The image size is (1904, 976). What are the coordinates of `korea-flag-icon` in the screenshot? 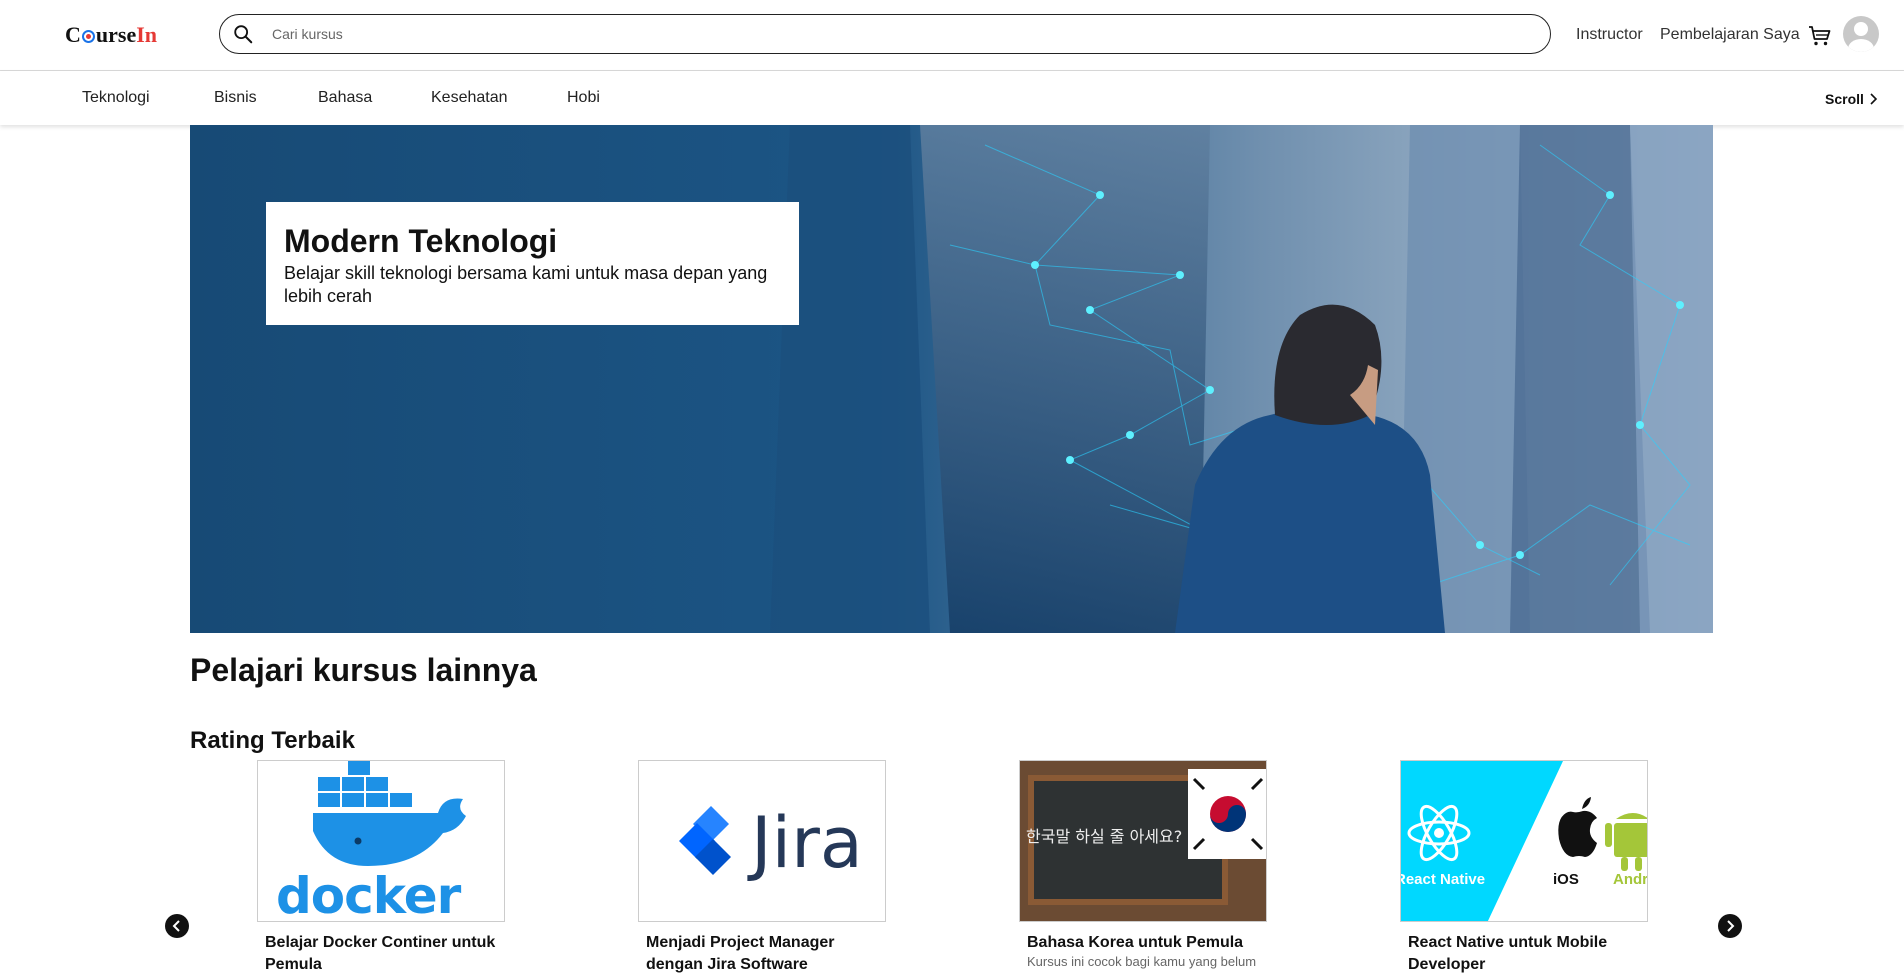 It's located at (1227, 814).